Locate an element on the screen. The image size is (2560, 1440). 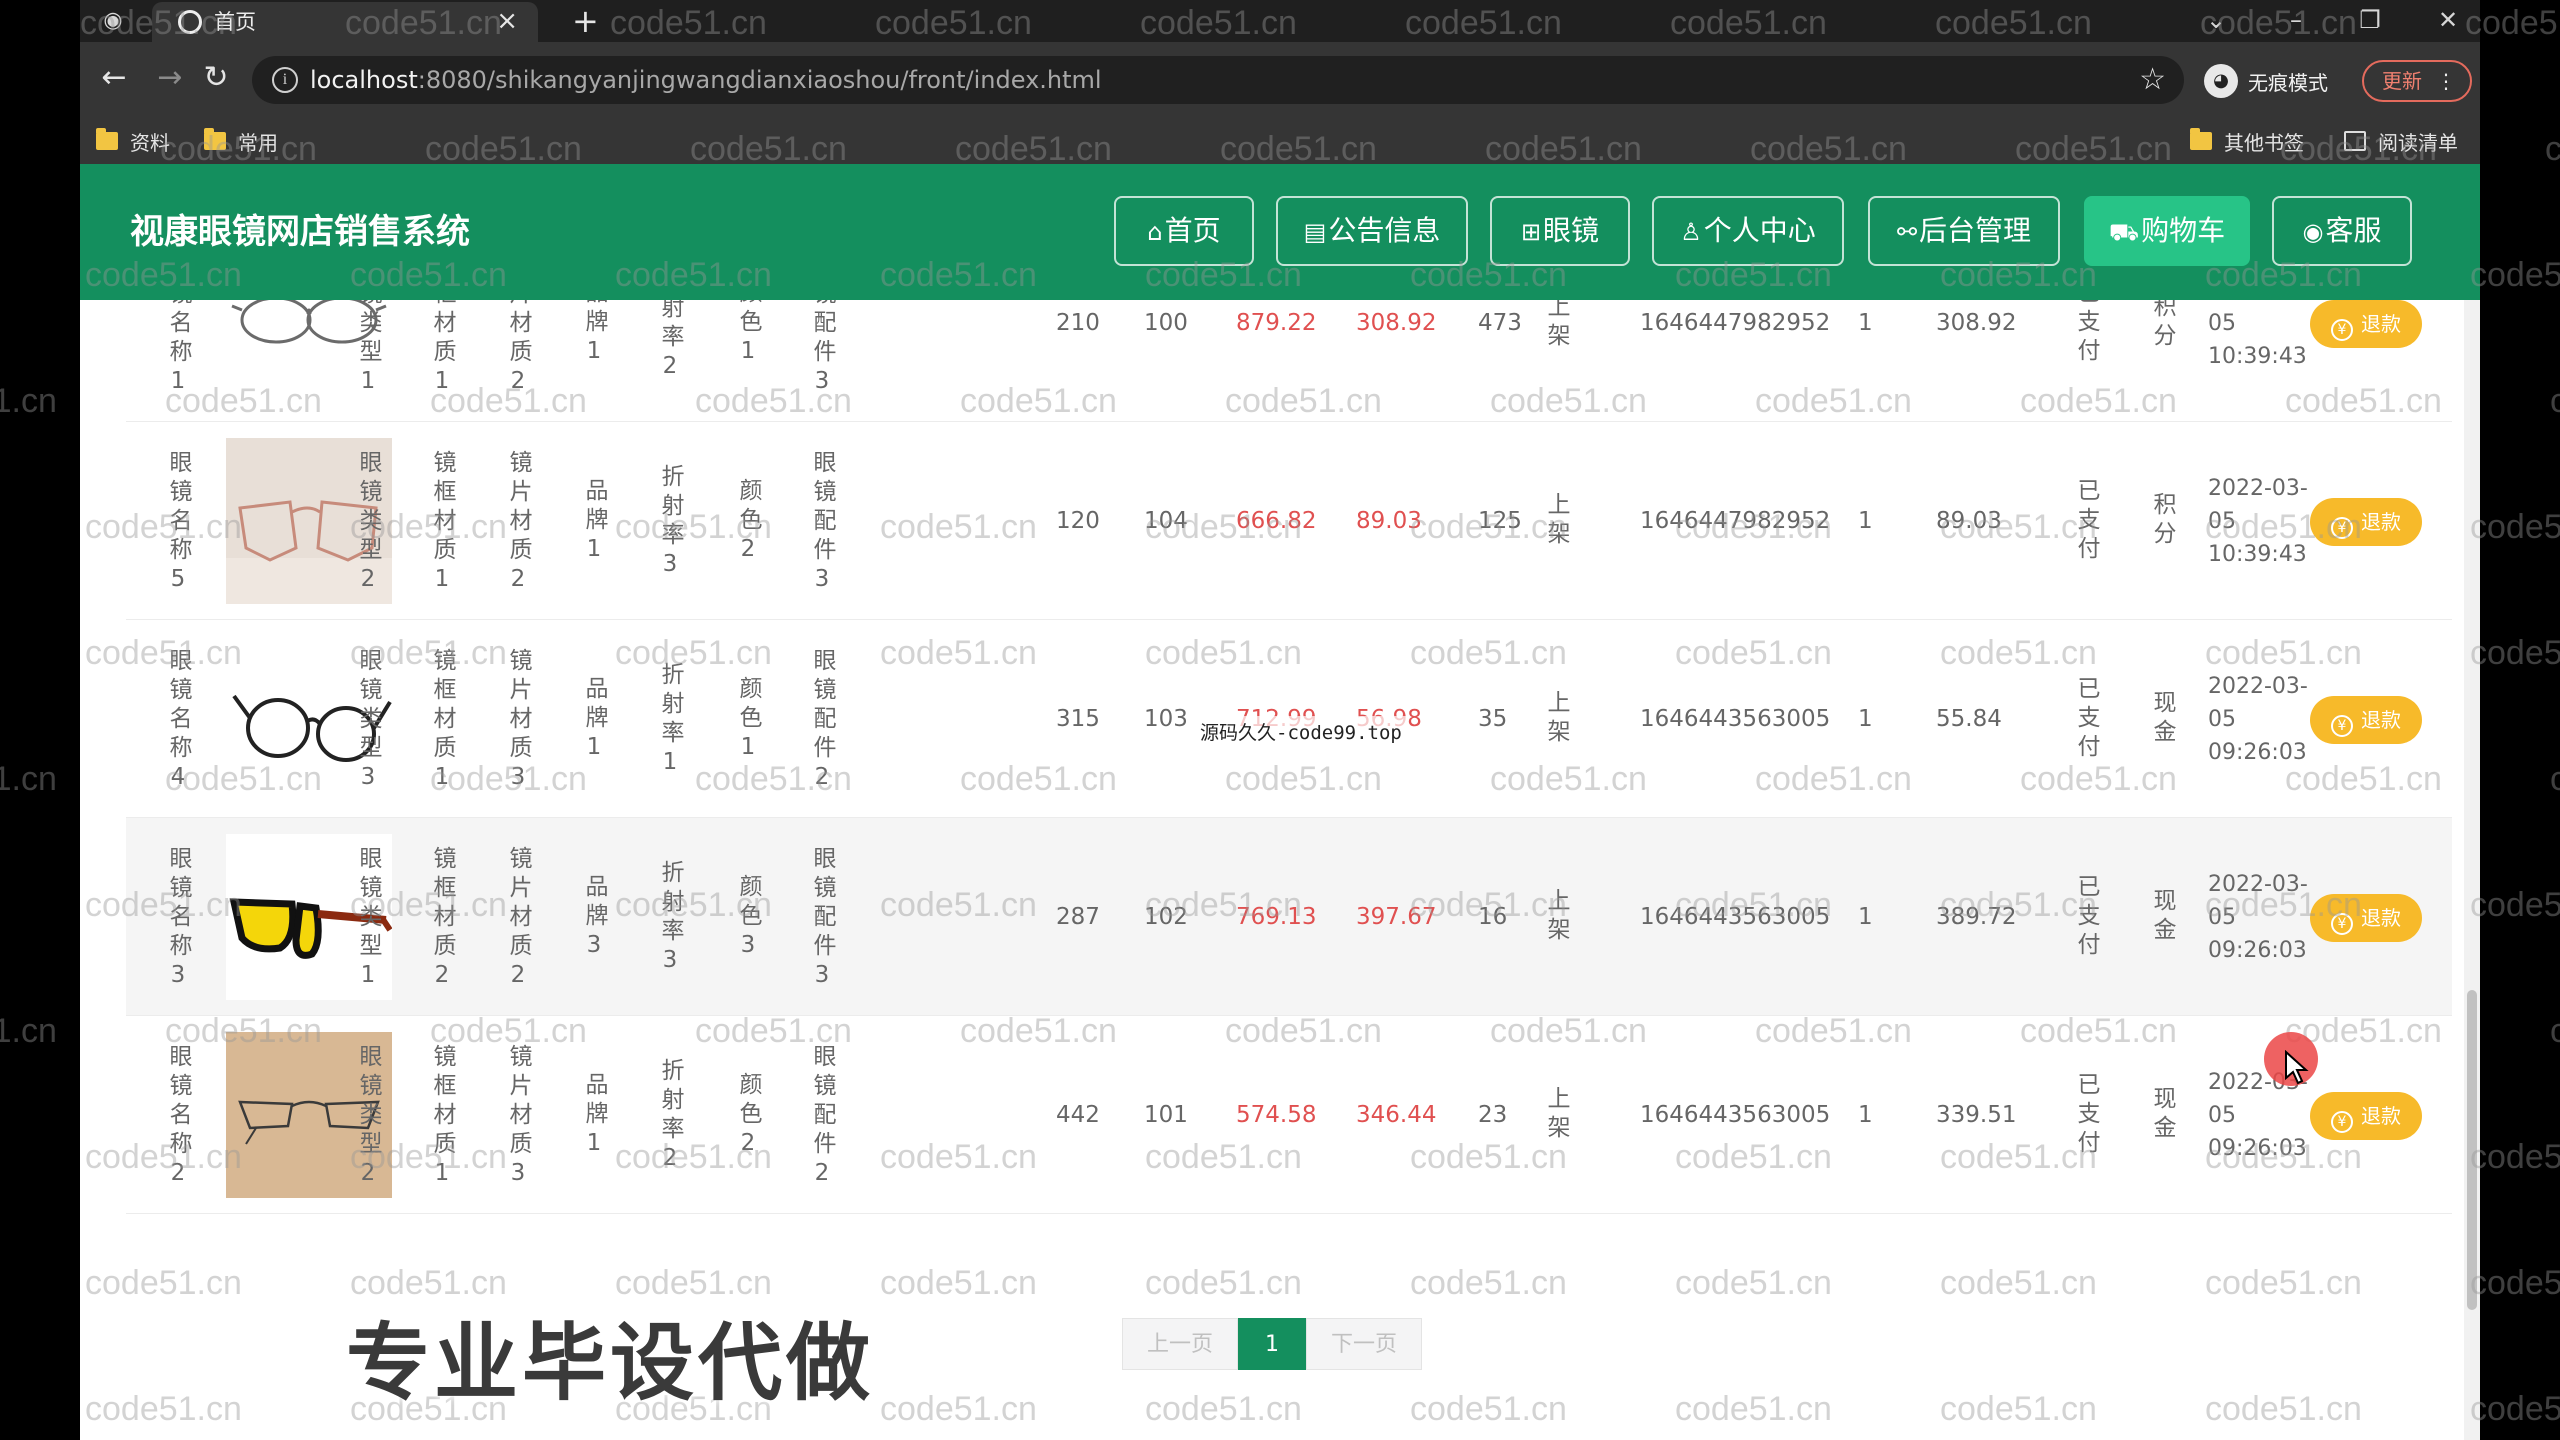
other-bookmarks: 其他书签 is located at coordinates (2247, 141).